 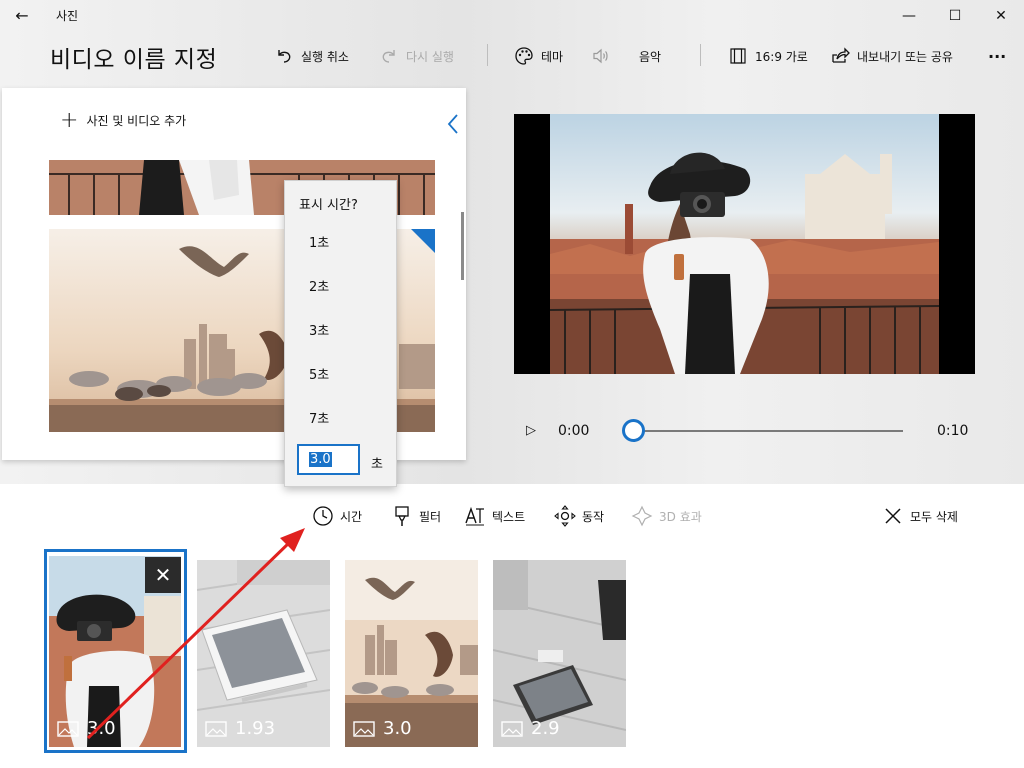 What do you see at coordinates (559, 653) in the screenshot?
I see `storyboard-card: 2.9` at bounding box center [559, 653].